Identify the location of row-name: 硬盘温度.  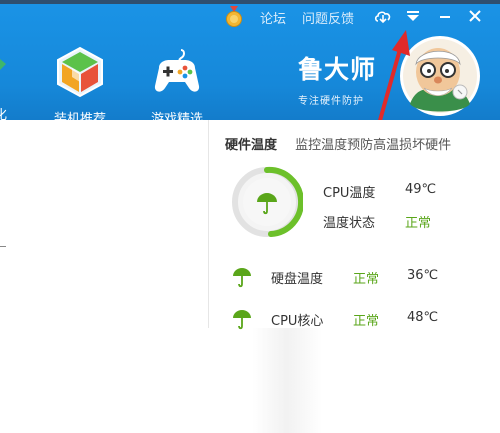
(297, 279).